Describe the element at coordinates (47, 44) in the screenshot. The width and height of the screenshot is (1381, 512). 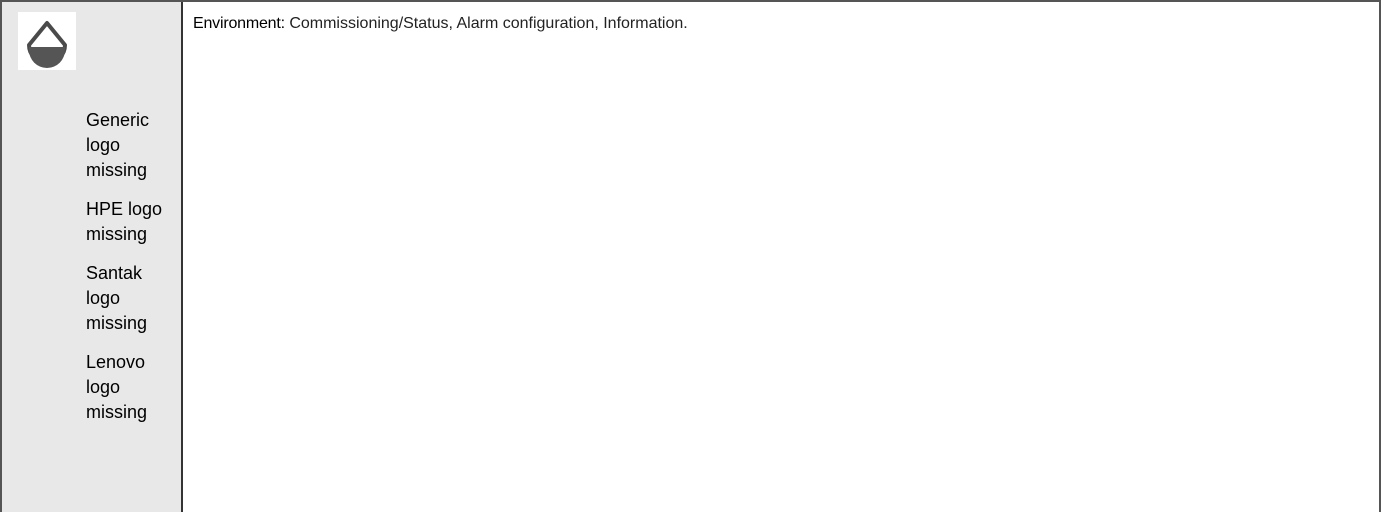
I see `water-drop-level-icon` at that location.